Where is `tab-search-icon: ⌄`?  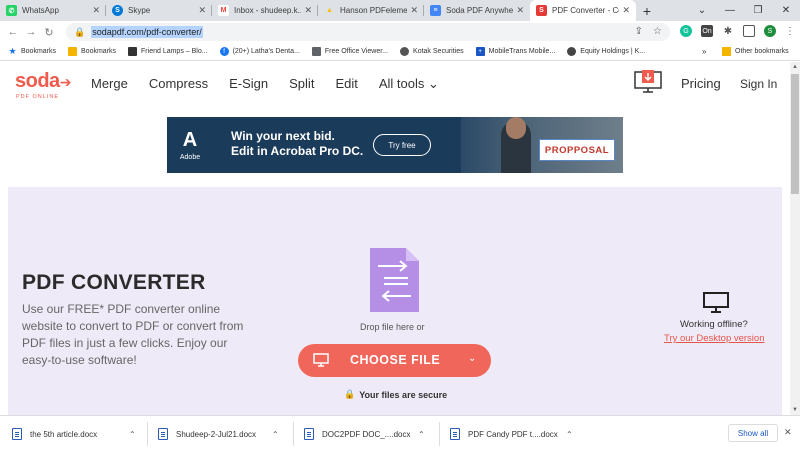 tab-search-icon: ⌄ is located at coordinates (702, 10).